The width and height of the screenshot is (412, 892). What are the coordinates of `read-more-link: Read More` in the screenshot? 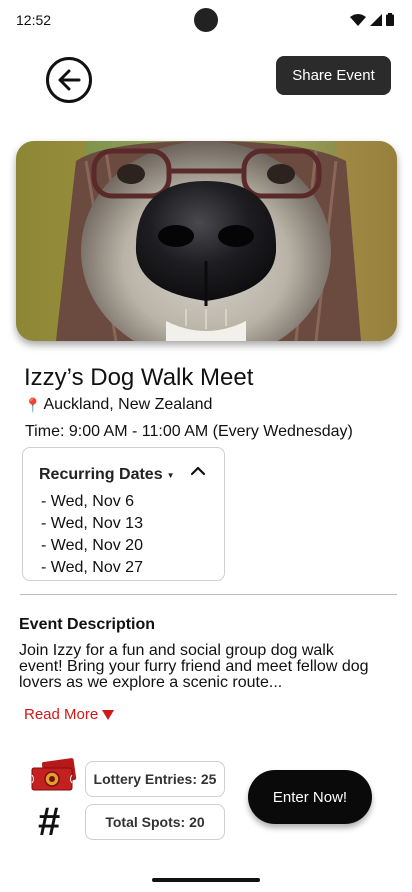 It's located at (69, 714).